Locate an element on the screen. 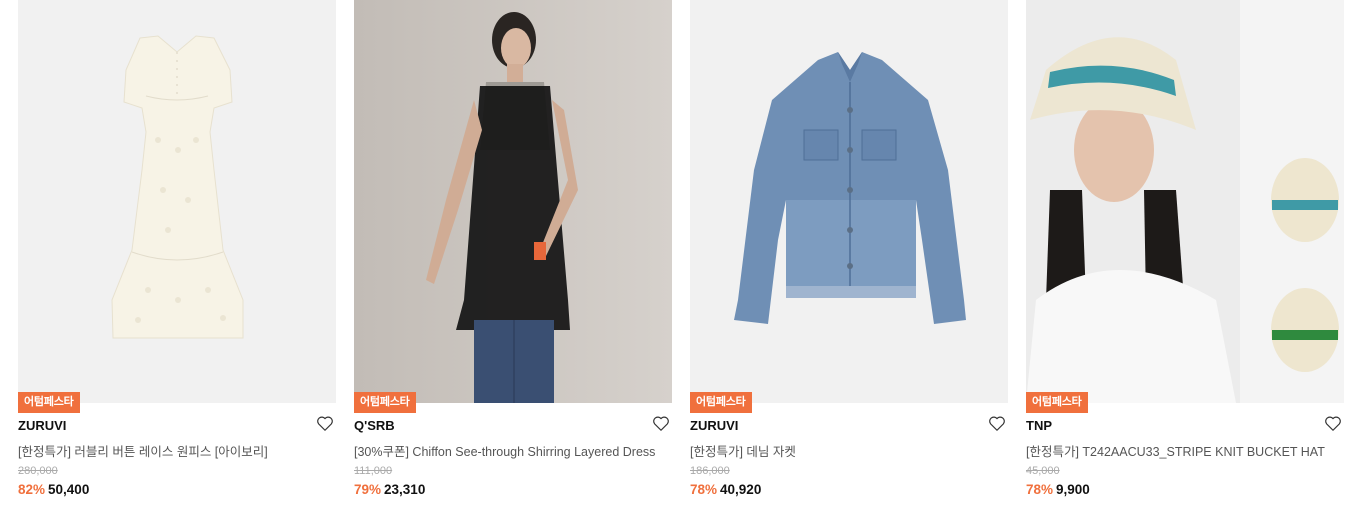 The image size is (1356, 509). price-row: 78% 9,900 is located at coordinates (1058, 489).